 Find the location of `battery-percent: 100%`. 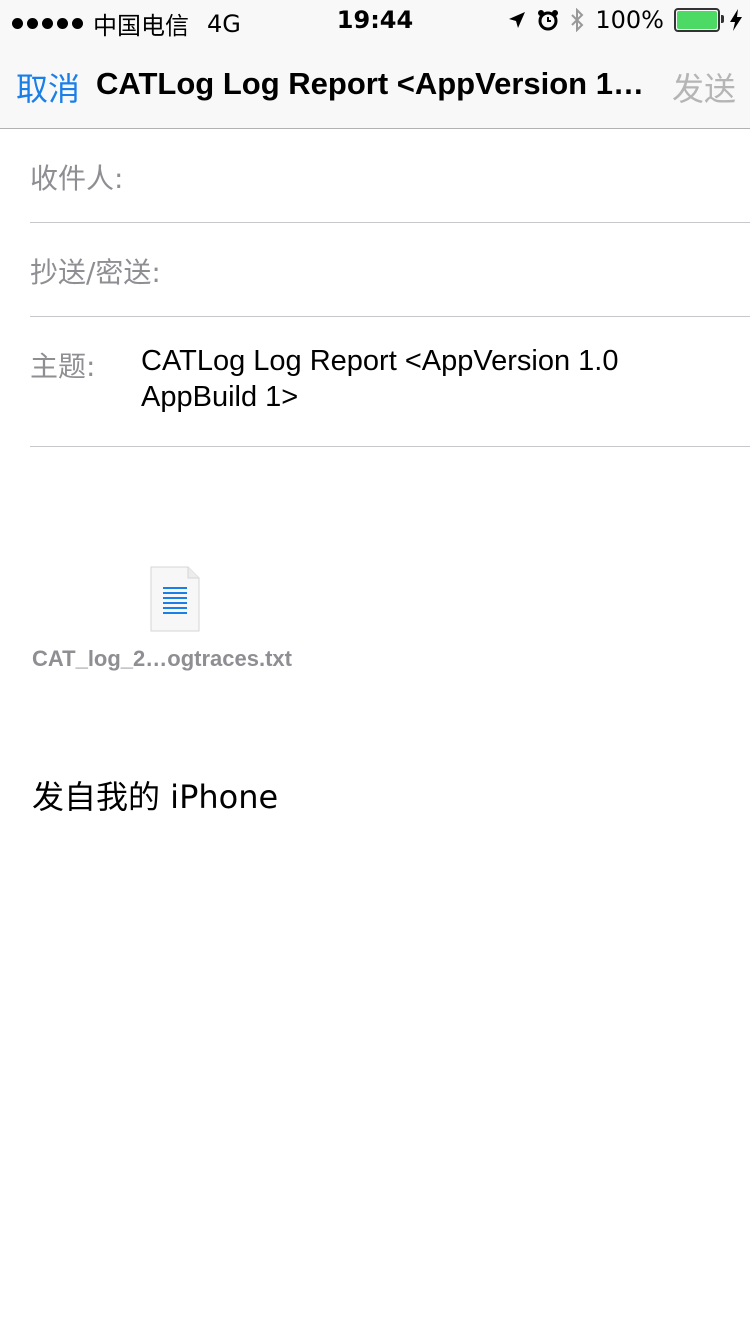

battery-percent: 100% is located at coordinates (629, 20).